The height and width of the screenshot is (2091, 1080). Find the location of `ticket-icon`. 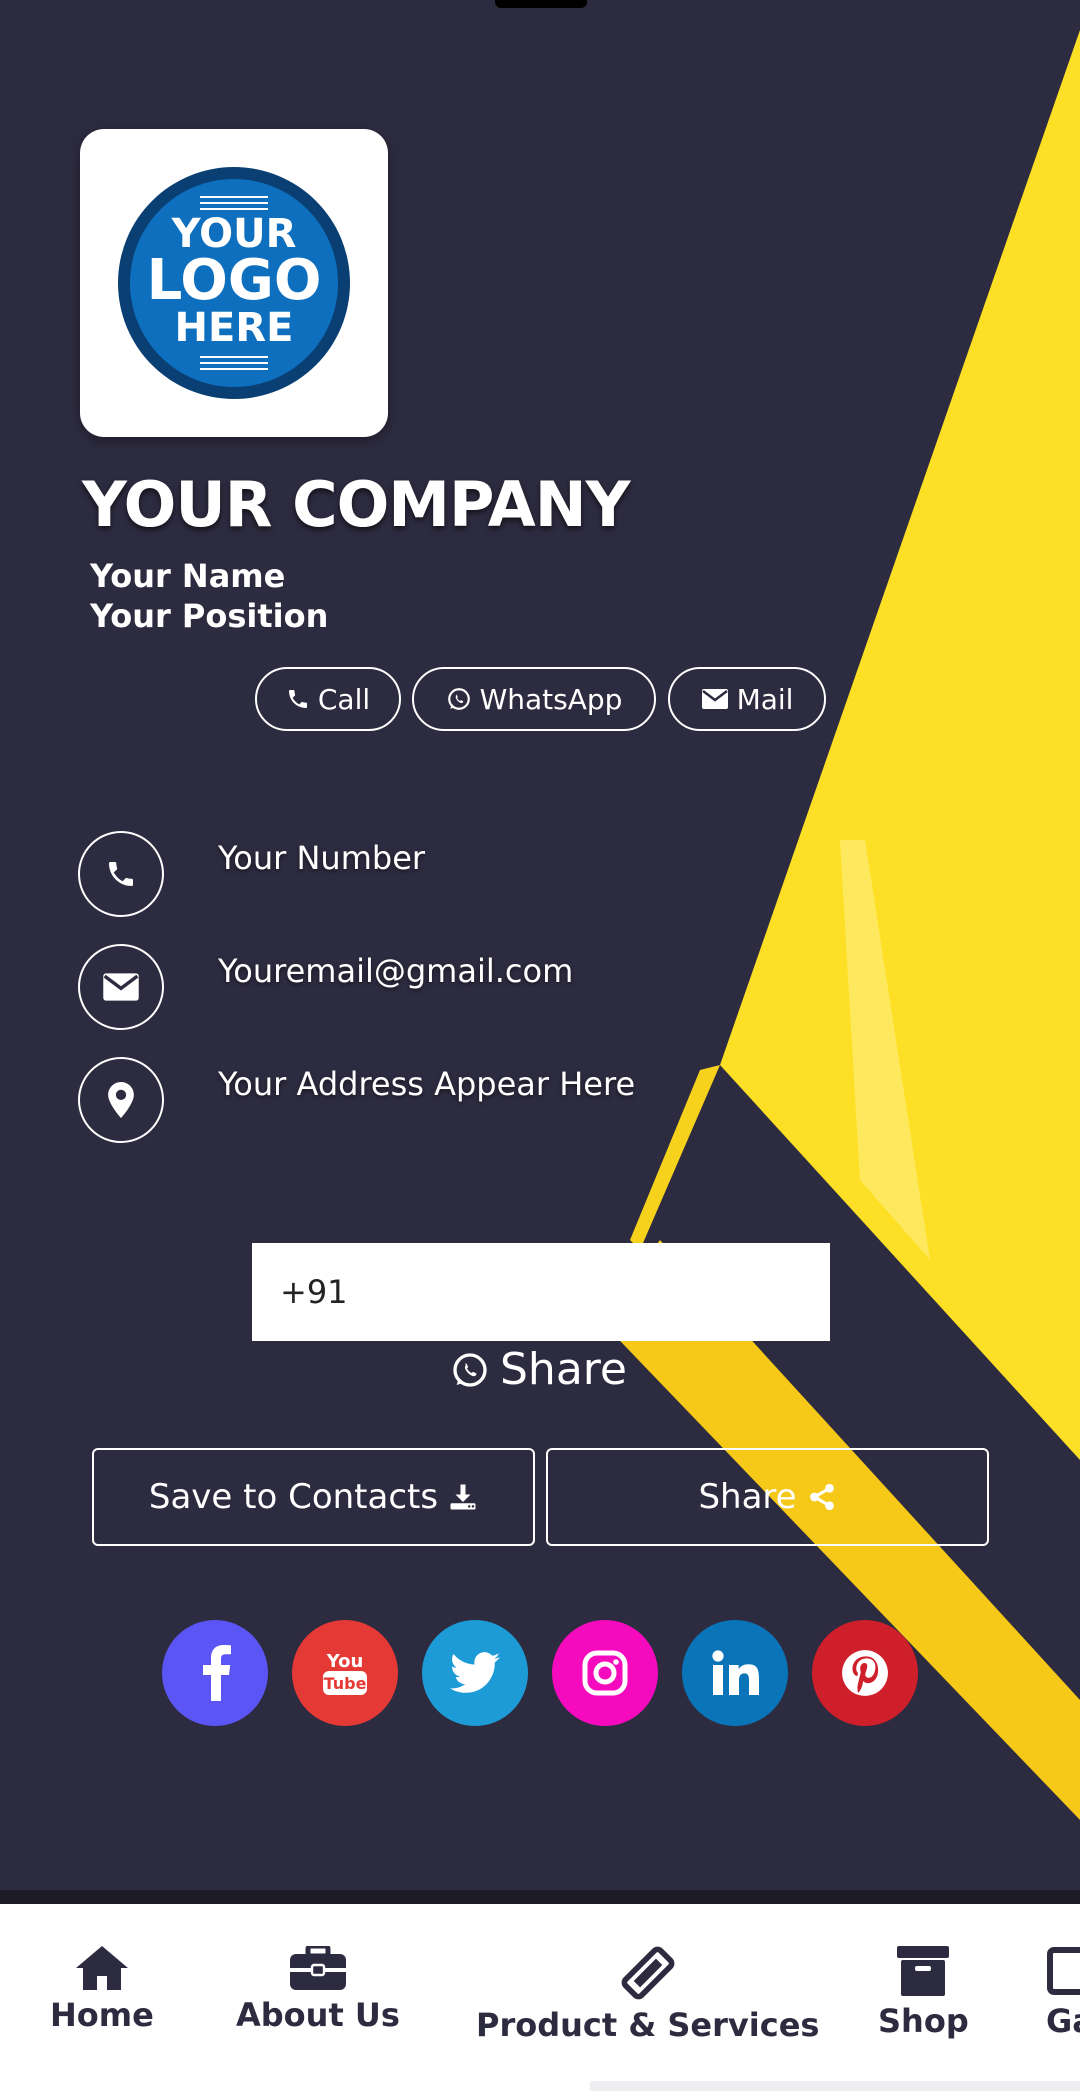

ticket-icon is located at coordinates (648, 1973).